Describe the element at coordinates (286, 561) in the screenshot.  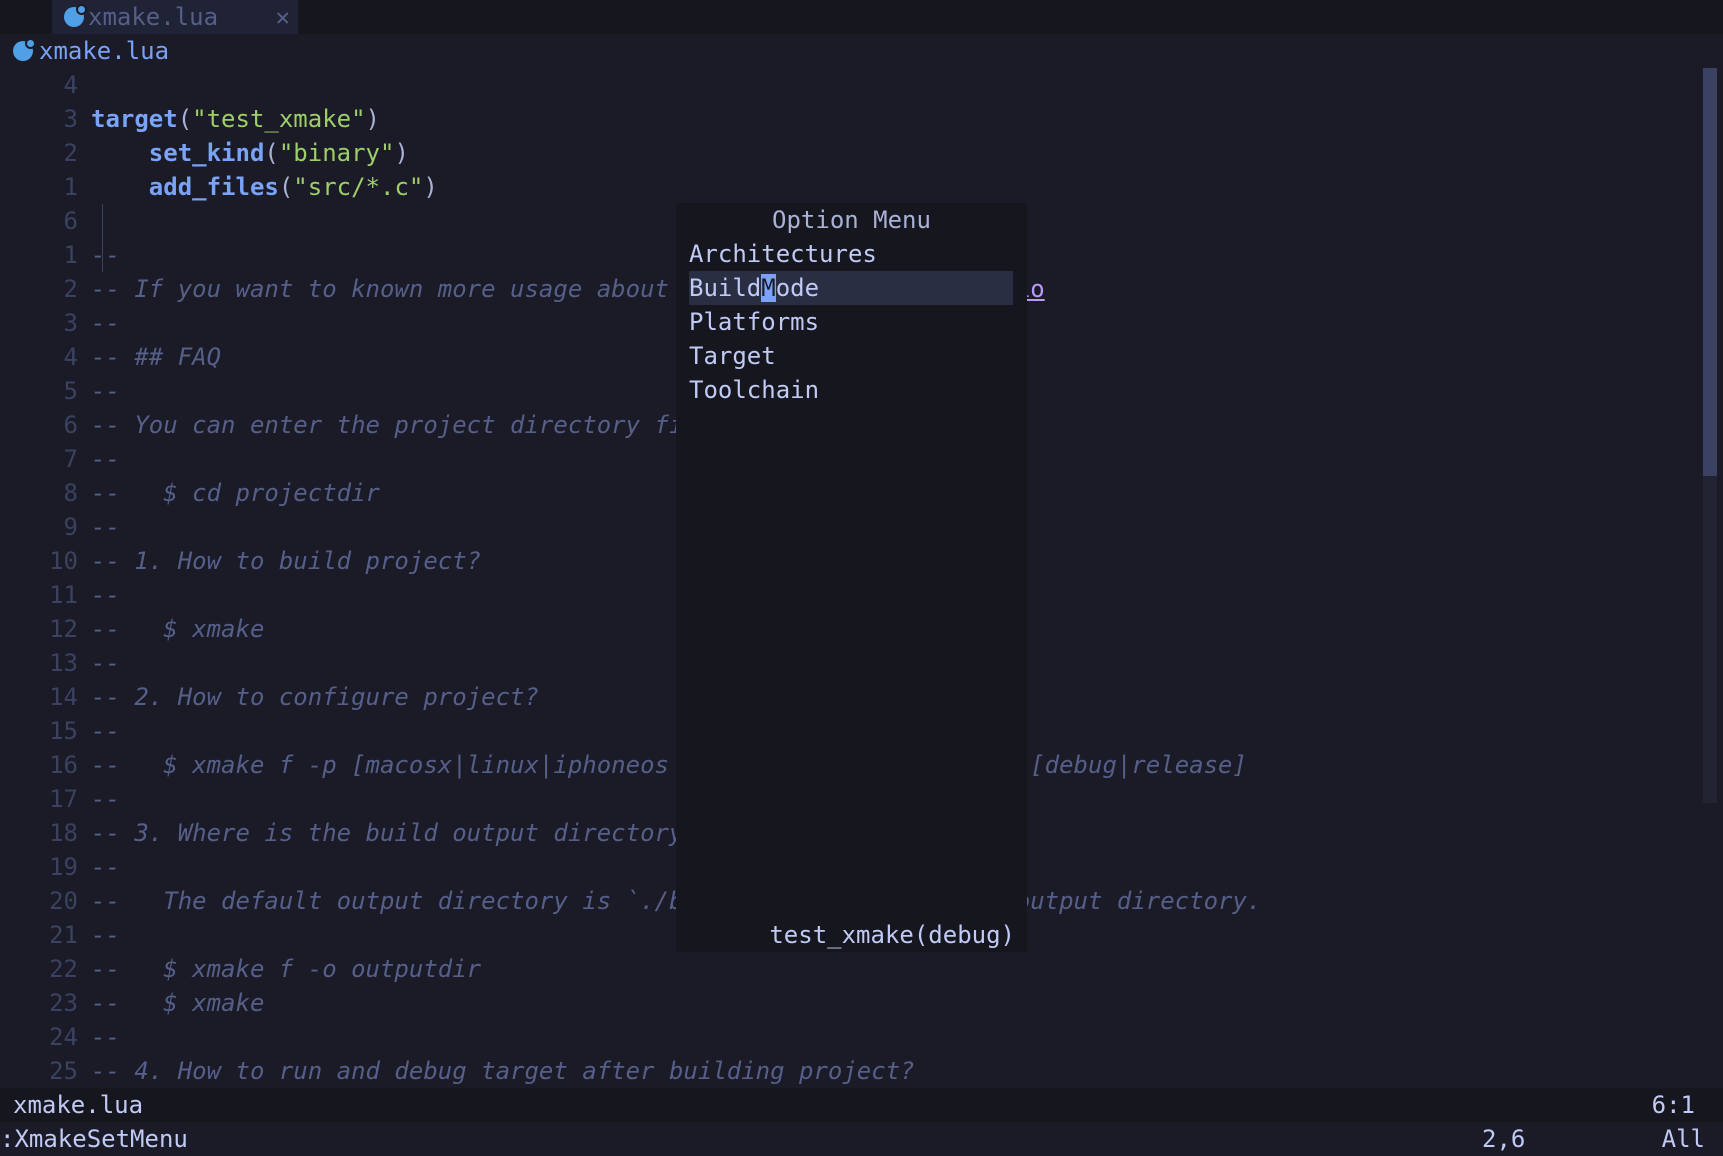
I see `code-token: -- 1. How to build project?` at that location.